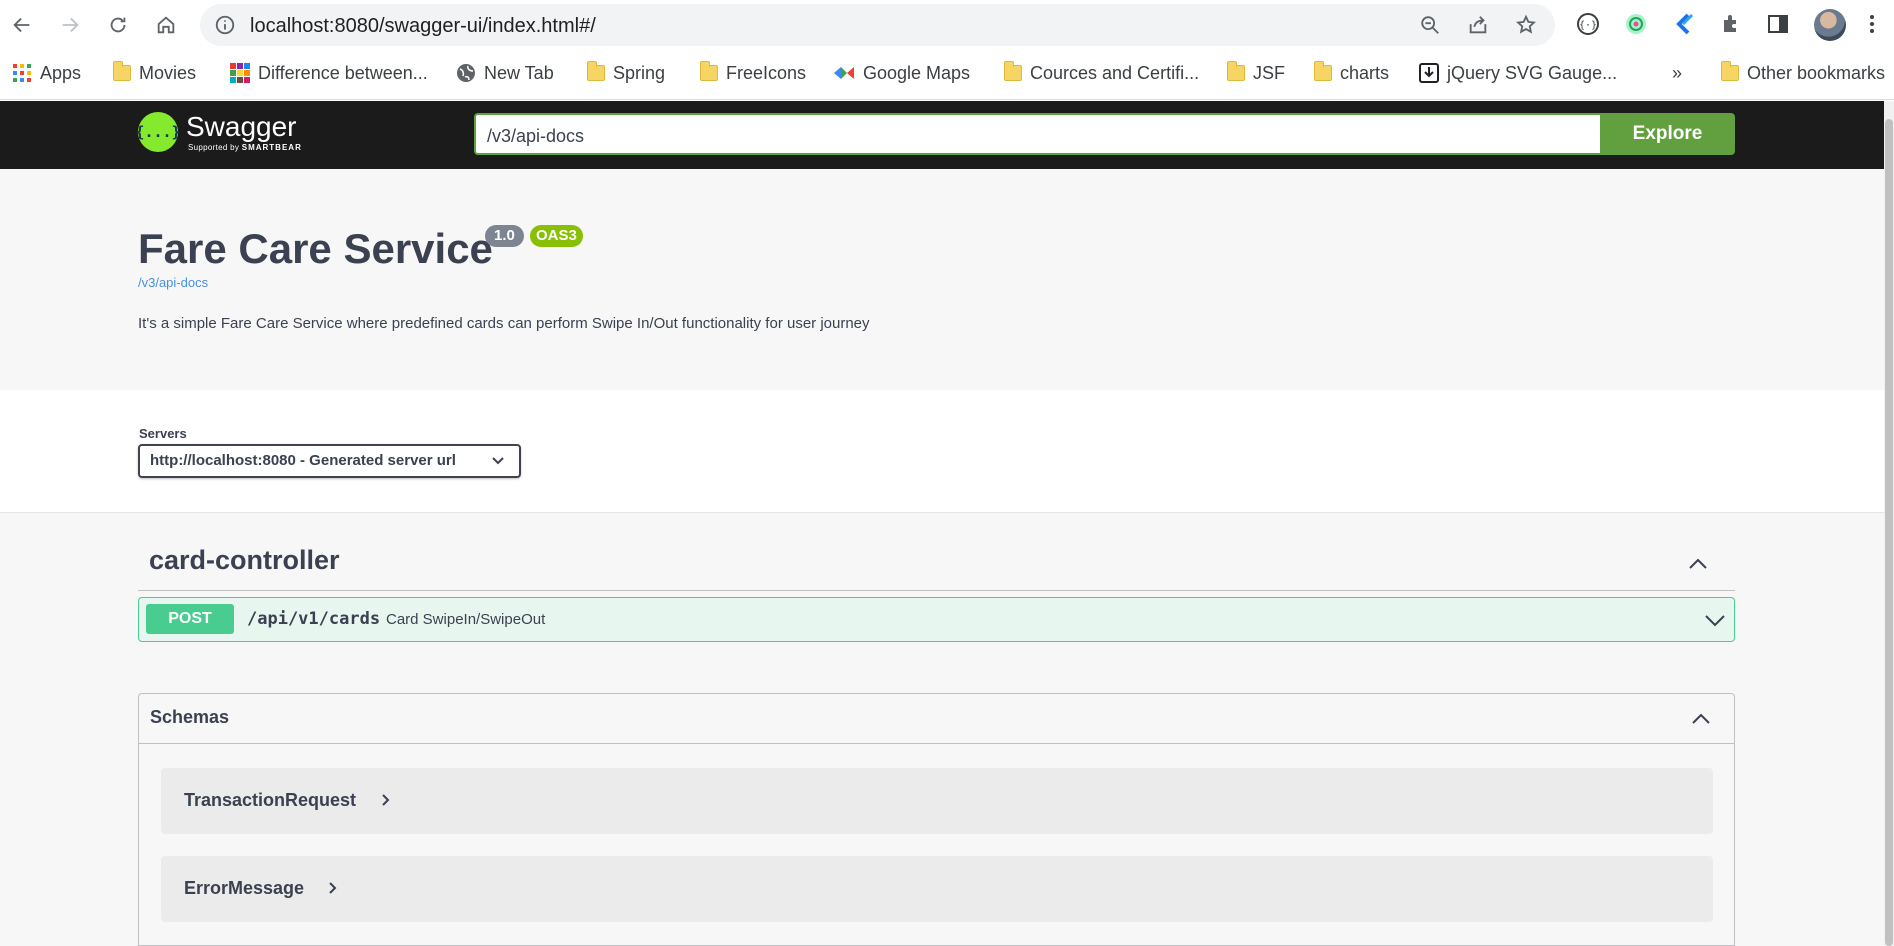  What do you see at coordinates (271, 147) in the screenshot?
I see `logo-sub-brand: SMARTBEAR` at bounding box center [271, 147].